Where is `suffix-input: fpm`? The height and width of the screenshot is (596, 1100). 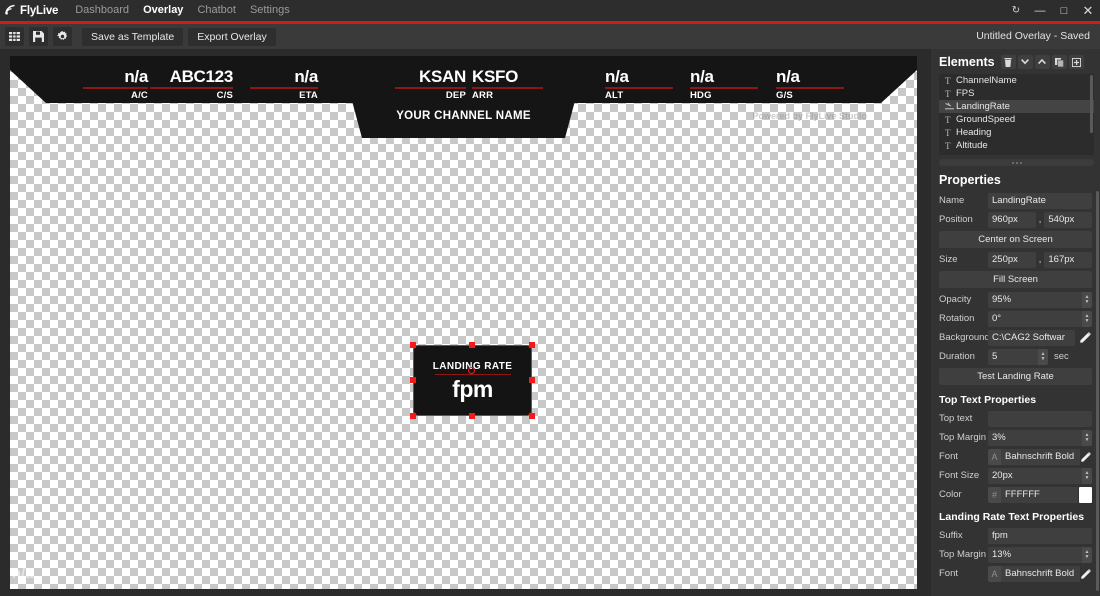 suffix-input: fpm is located at coordinates (1040, 535).